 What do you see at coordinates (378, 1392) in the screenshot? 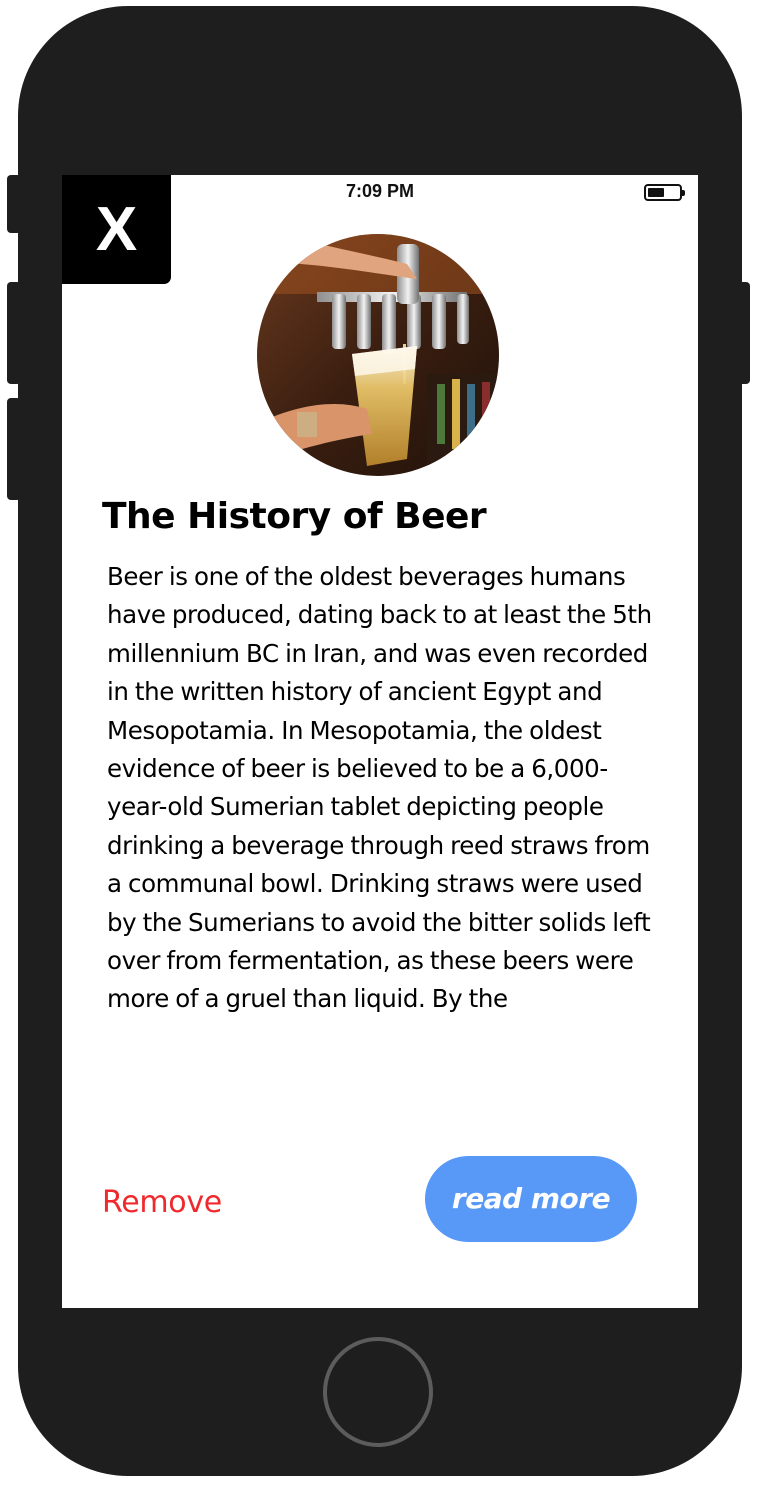
I see `home-button` at bounding box center [378, 1392].